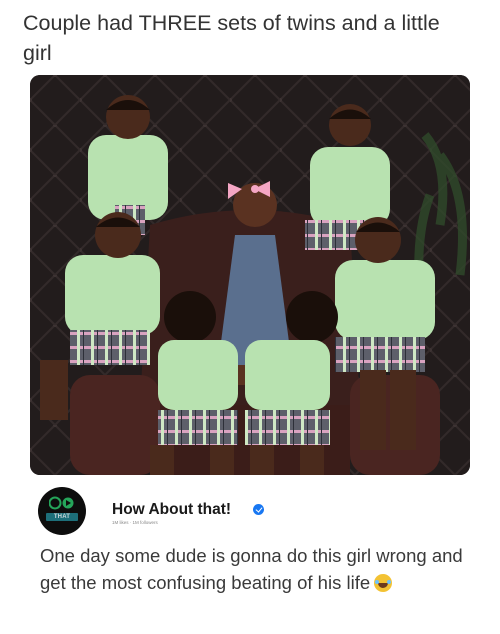  I want to click on page-logo-avatar: THAT, so click(62, 511).